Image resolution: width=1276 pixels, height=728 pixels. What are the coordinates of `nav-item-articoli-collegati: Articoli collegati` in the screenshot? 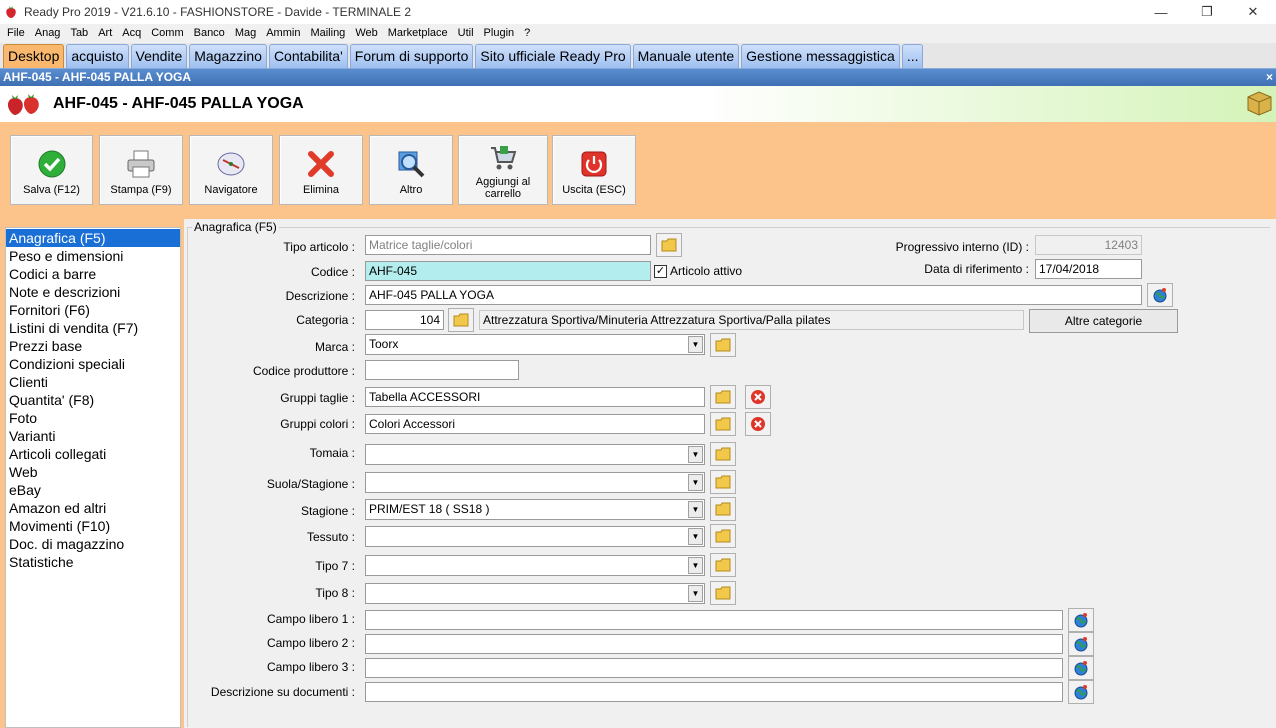 It's located at (93, 454).